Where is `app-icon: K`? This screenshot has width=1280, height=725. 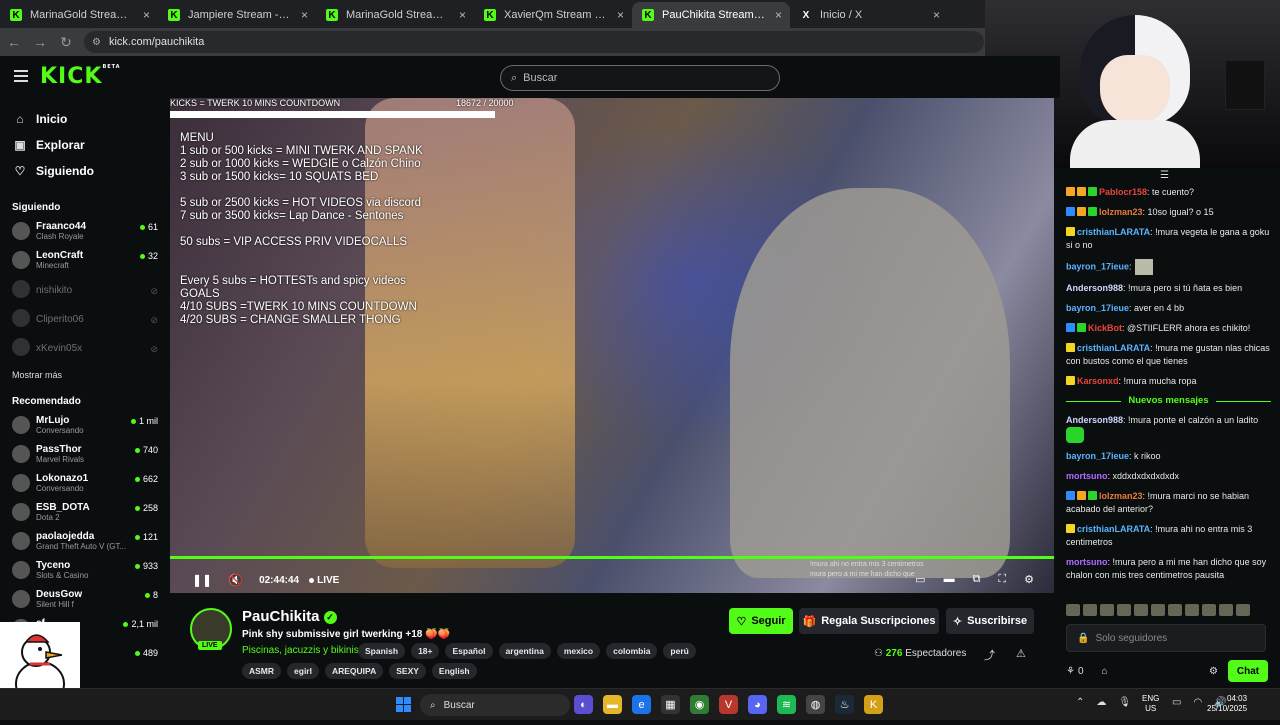
app-icon: K is located at coordinates (873, 704).